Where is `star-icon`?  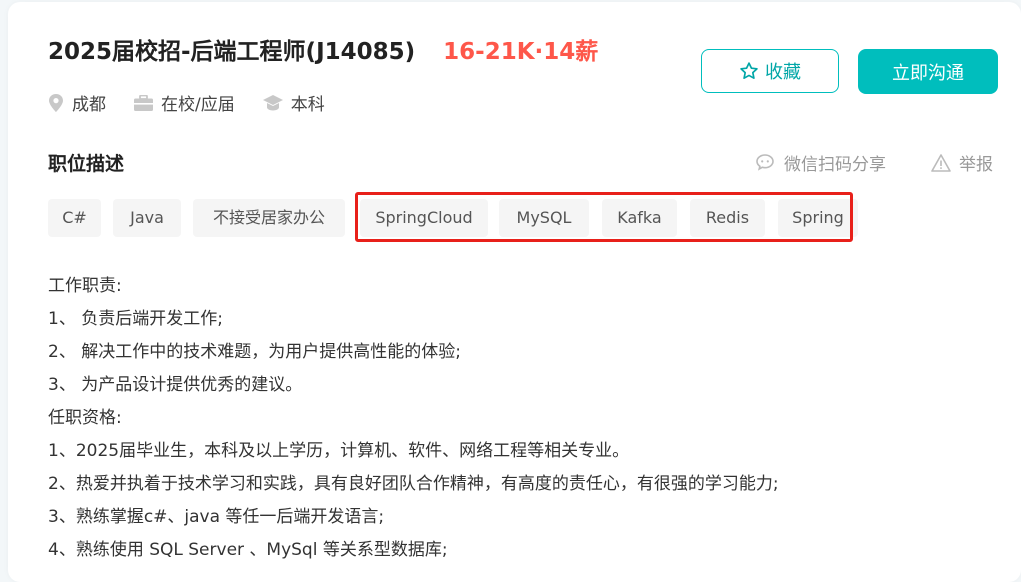
star-icon is located at coordinates (749, 70).